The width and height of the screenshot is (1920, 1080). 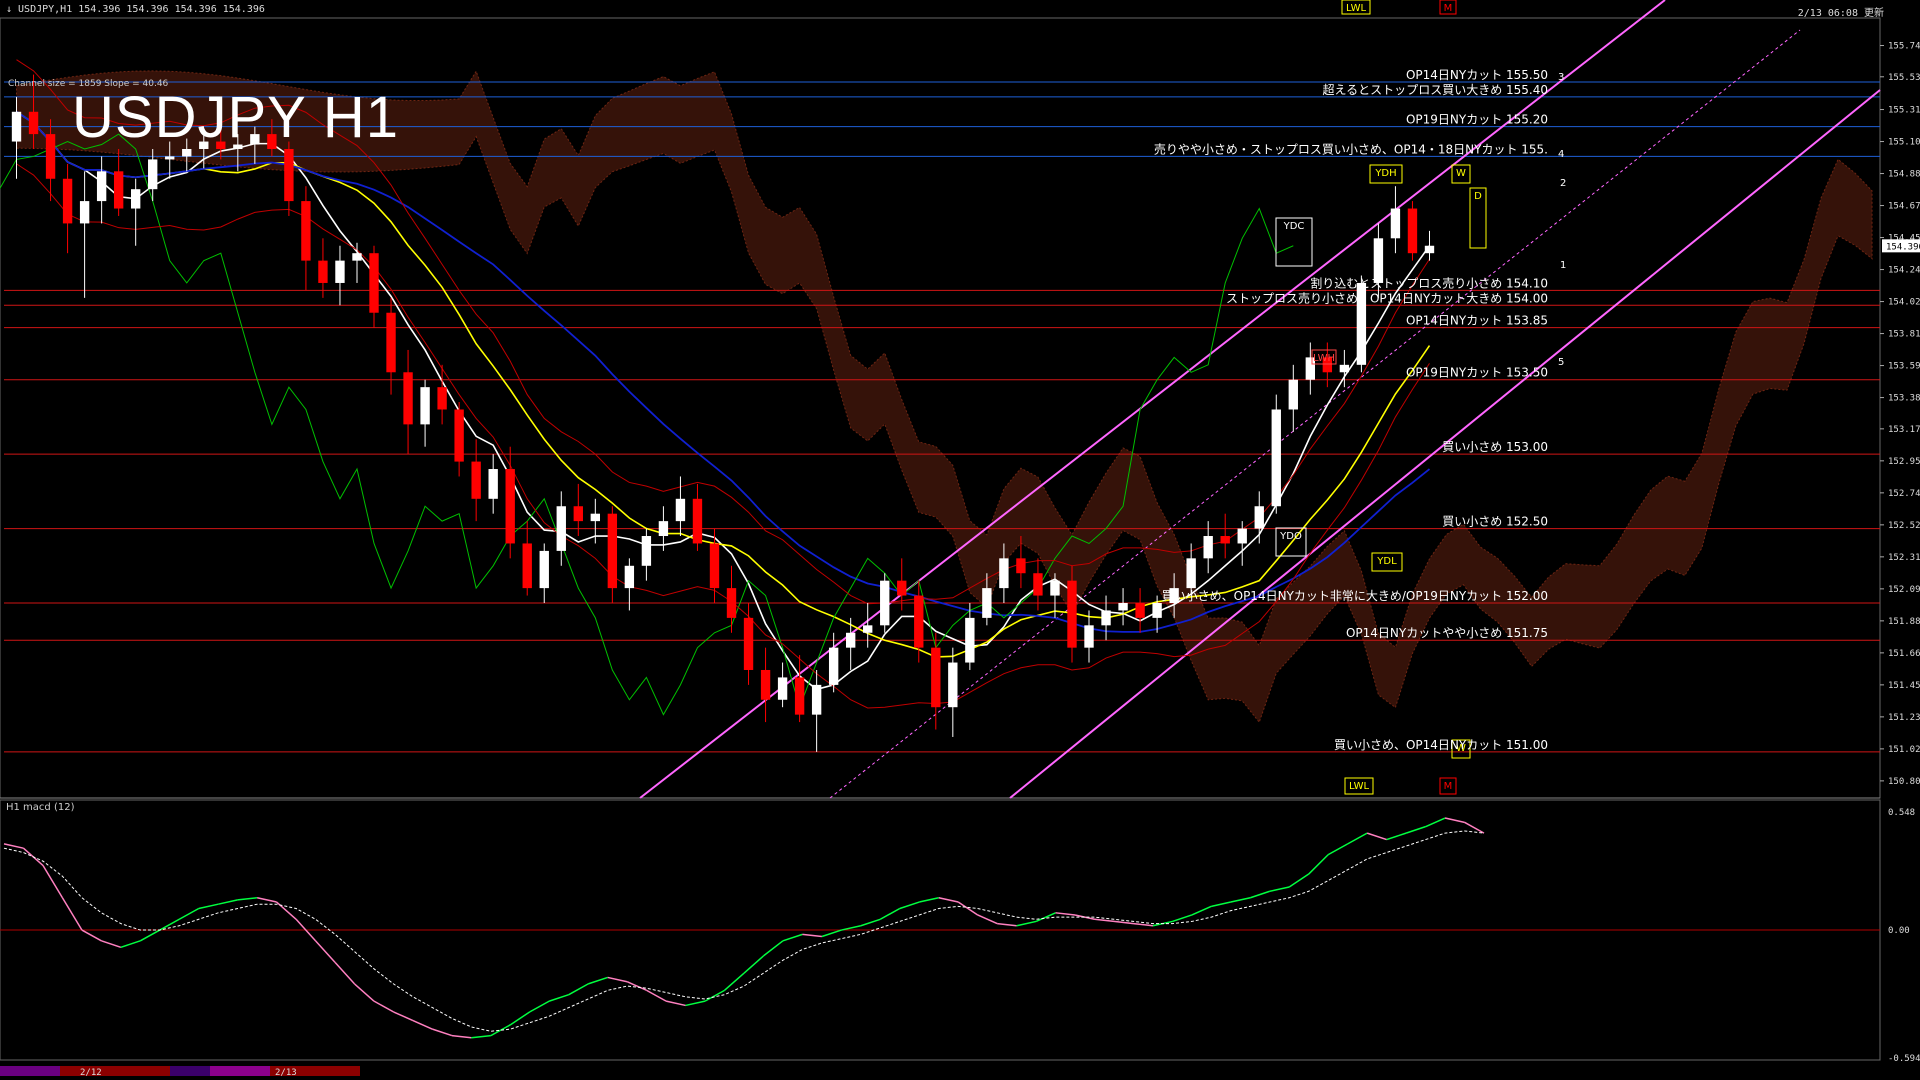 What do you see at coordinates (91, 1073) in the screenshot?
I see `x-date-label: 2/12` at bounding box center [91, 1073].